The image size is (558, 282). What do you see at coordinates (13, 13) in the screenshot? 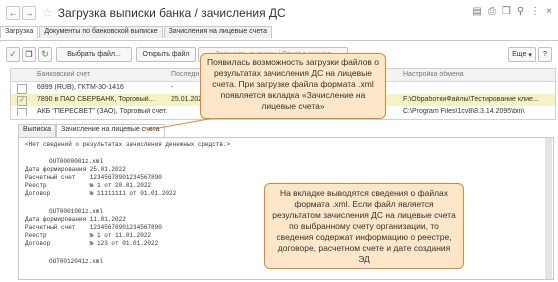
I see `back-button: ←` at bounding box center [13, 13].